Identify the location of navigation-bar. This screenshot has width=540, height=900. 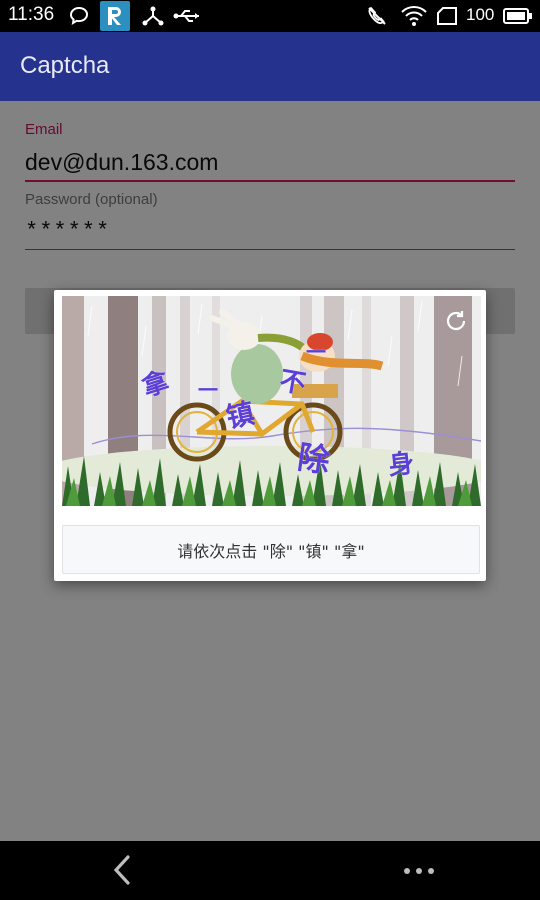
(270, 870).